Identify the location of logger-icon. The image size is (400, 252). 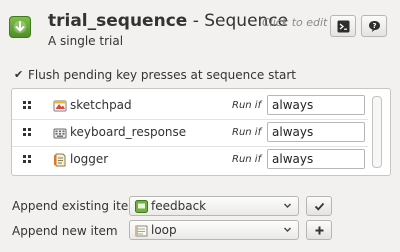
(60, 160).